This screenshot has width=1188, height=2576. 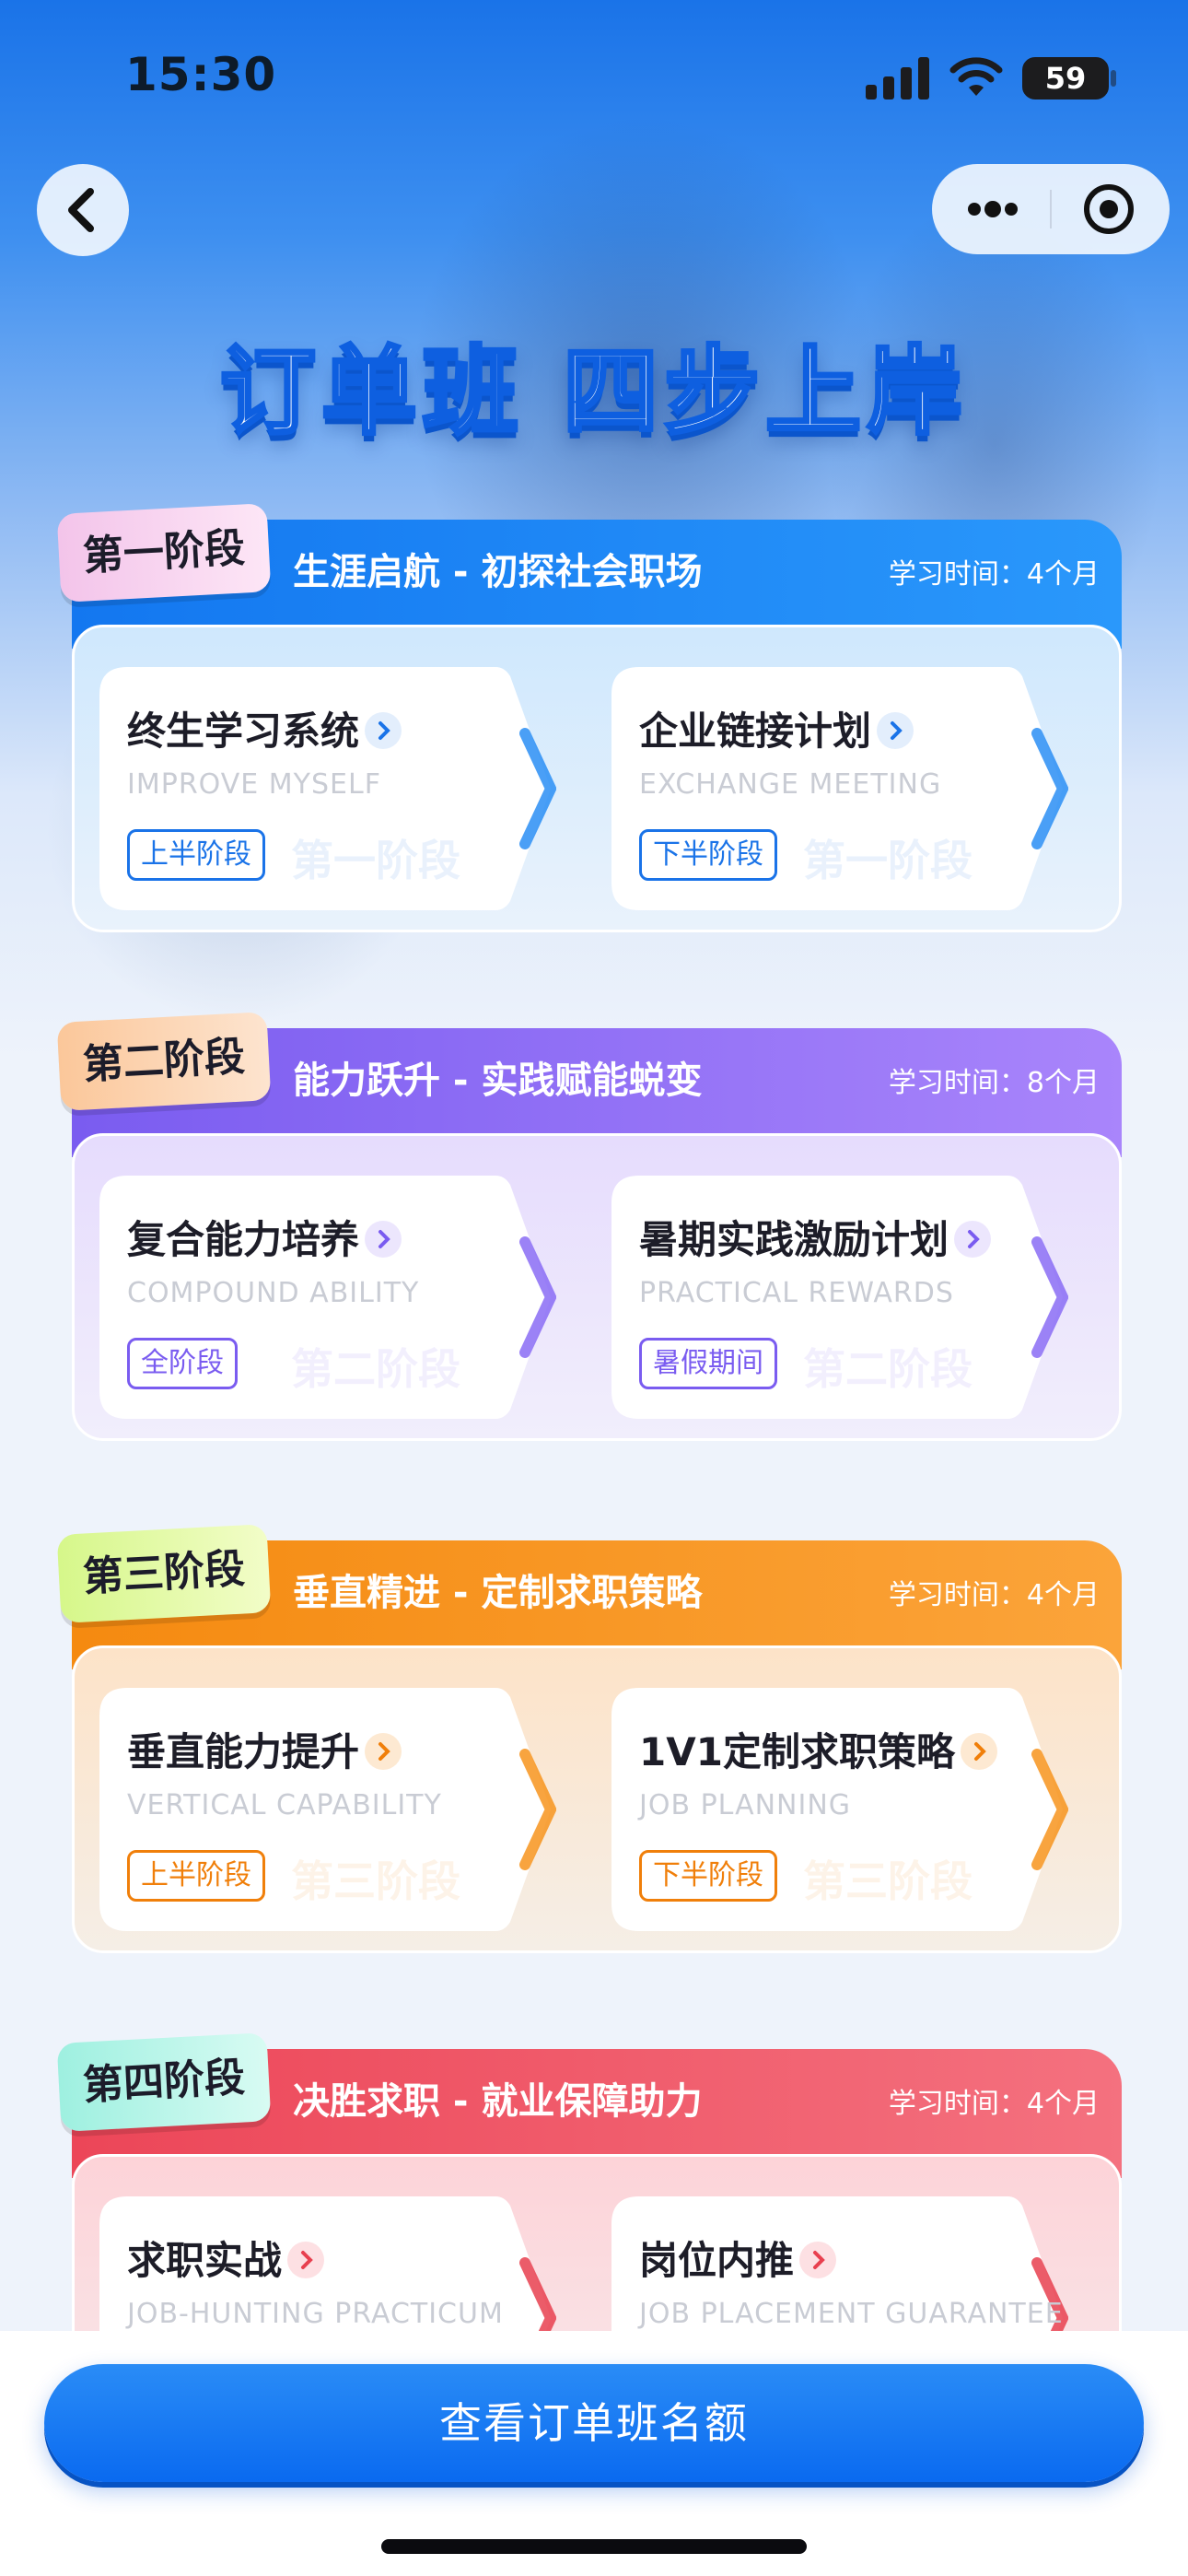 I want to click on card-title: 1V1定制求职策略, so click(x=818, y=1749).